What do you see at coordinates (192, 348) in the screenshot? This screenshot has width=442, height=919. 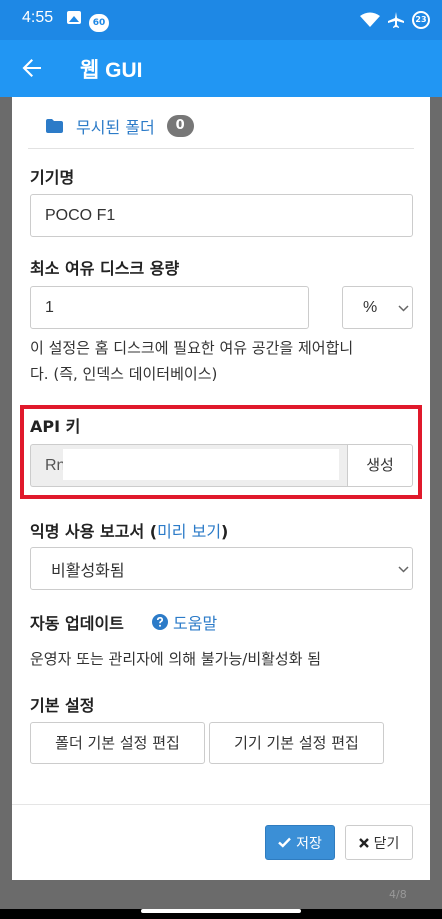 I see `min-disk-space-help-line1: 이 설정은 홈 디스크에 필요한 여유 공간을 제어합니` at bounding box center [192, 348].